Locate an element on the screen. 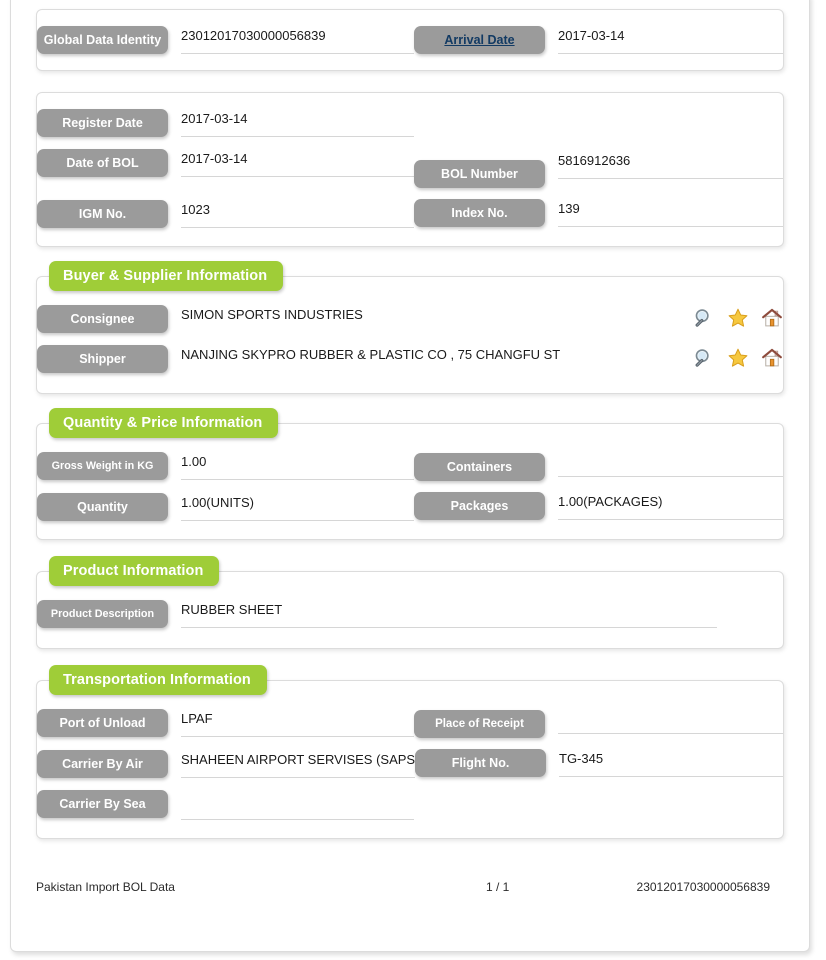 The height and width of the screenshot is (960, 826). field-flight-no: Flight No. TG-345 is located at coordinates (599, 763).